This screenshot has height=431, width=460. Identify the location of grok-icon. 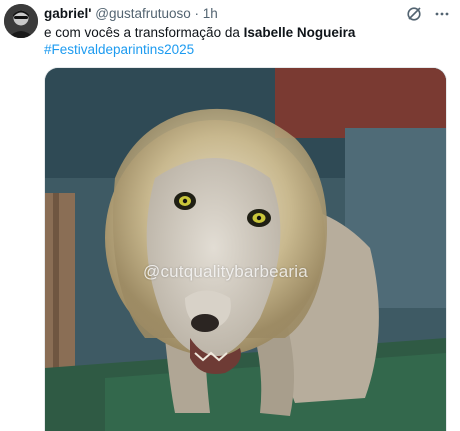
(414, 14).